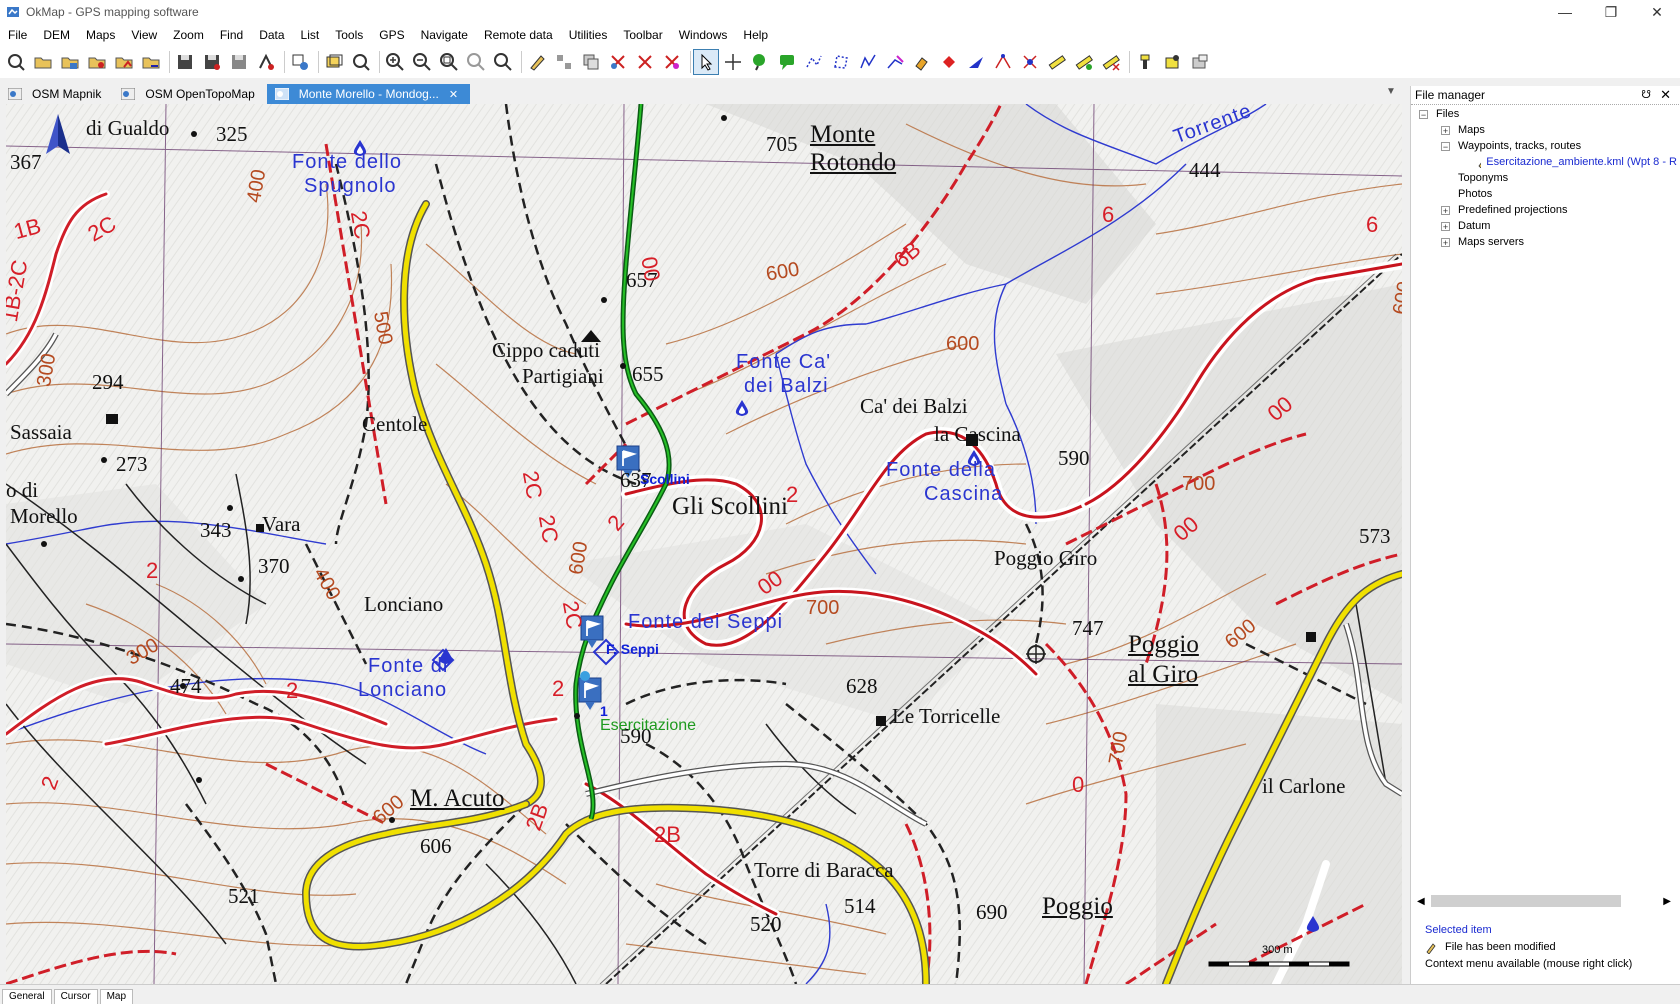 Image resolution: width=1680 pixels, height=1004 pixels. Describe the element at coordinates (588, 35) in the screenshot. I see `menu-utilities: Utilities` at that location.